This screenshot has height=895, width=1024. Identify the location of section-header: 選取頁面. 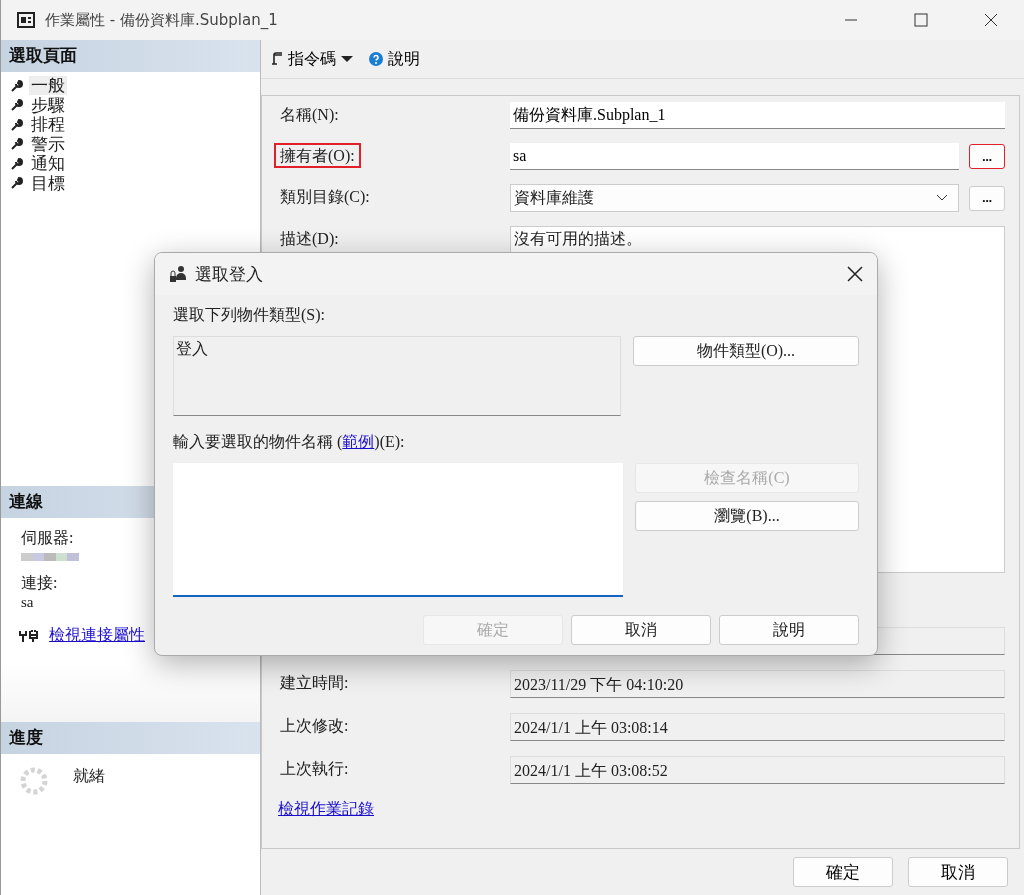
(130, 56).